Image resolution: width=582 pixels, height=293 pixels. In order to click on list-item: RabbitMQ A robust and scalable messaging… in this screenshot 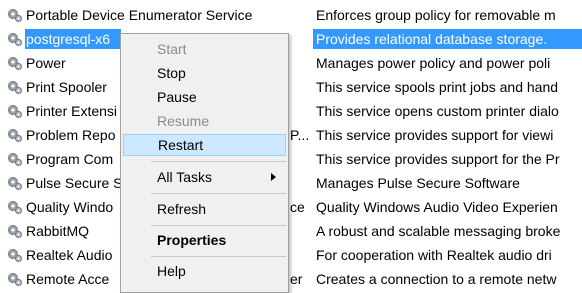, I will do `click(291, 231)`.